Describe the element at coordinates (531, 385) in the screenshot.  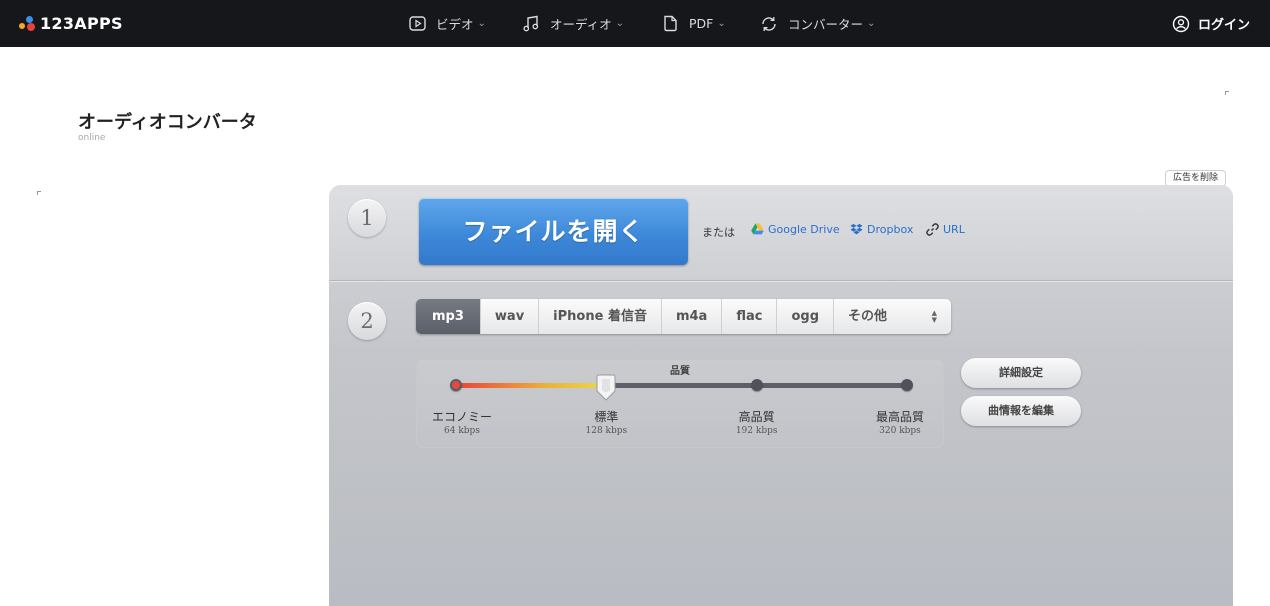
I see `quality-slider-fill` at that location.